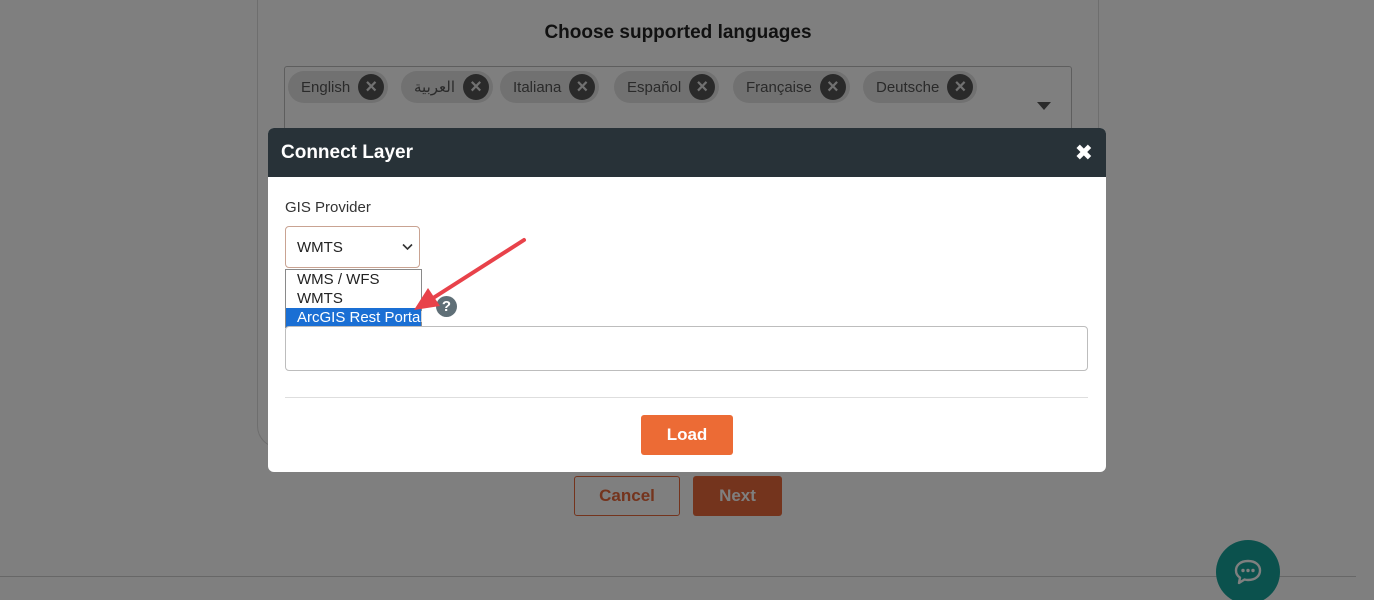 The height and width of the screenshot is (600, 1374). Describe the element at coordinates (687, 152) in the screenshot. I see `dialog-header: Connect Layer ✖` at that location.